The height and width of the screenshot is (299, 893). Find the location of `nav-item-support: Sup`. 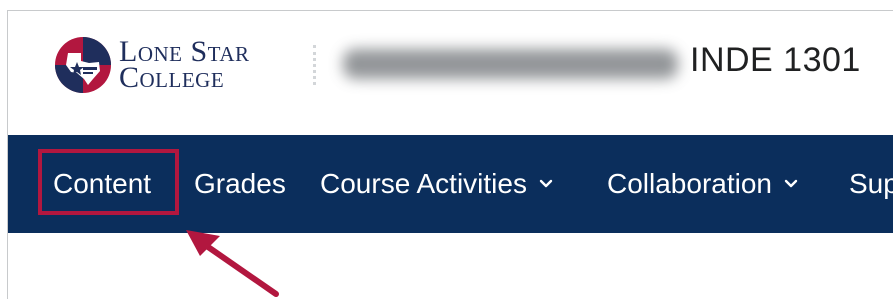

nav-item-support: Sup is located at coordinates (871, 184).